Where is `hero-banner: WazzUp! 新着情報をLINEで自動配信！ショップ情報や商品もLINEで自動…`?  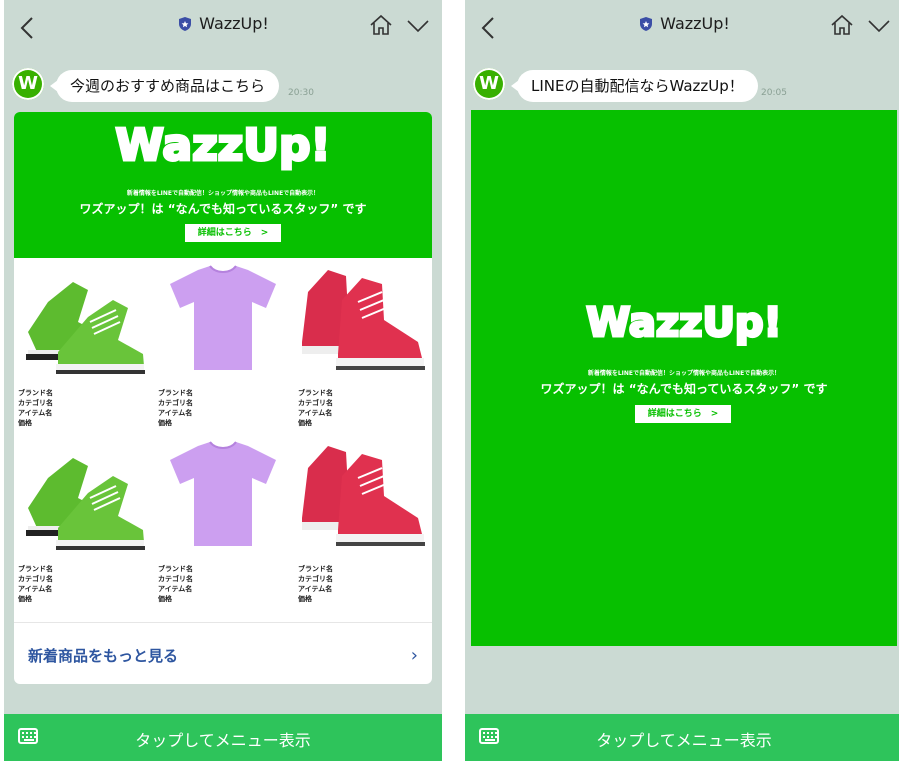
hero-banner: WazzUp! 新着情報をLINEで自動配信！ショップ情報や商品もLINEで自動… is located at coordinates (223, 185).